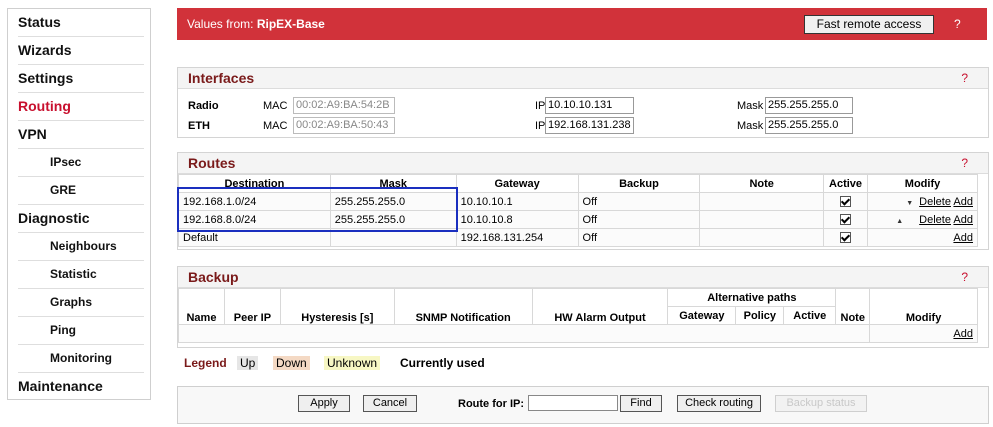 The height and width of the screenshot is (427, 993). What do you see at coordinates (81, 275) in the screenshot?
I see `sidebar-item-statistic: Statistic` at bounding box center [81, 275].